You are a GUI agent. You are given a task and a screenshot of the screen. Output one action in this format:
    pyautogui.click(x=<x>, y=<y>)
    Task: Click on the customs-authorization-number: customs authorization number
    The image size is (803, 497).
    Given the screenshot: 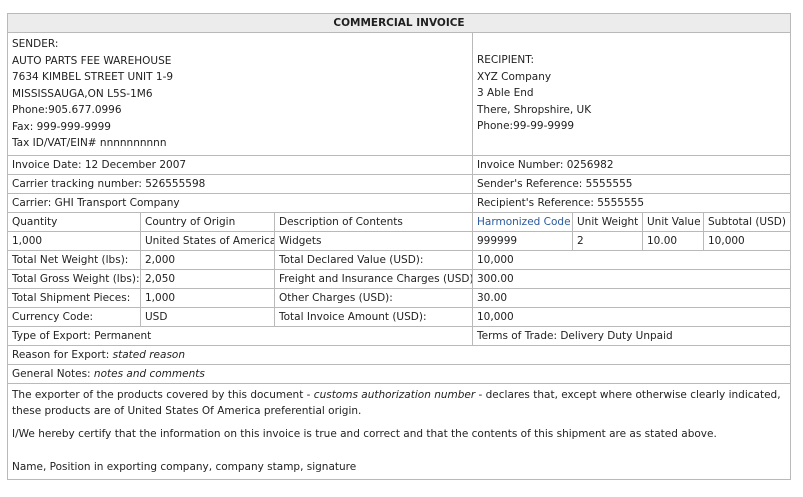 What is the action you would take?
    pyautogui.click(x=394, y=394)
    